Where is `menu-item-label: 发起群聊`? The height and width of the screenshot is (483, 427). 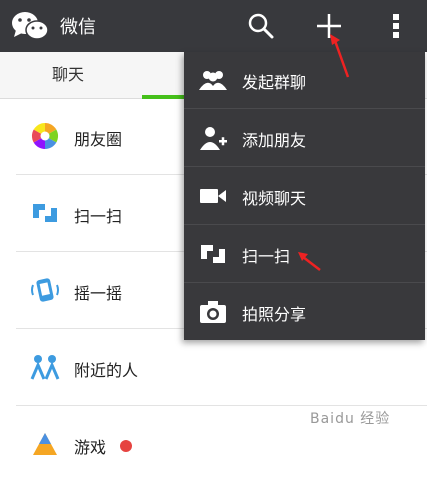 menu-item-label: 发起群聊 is located at coordinates (274, 82).